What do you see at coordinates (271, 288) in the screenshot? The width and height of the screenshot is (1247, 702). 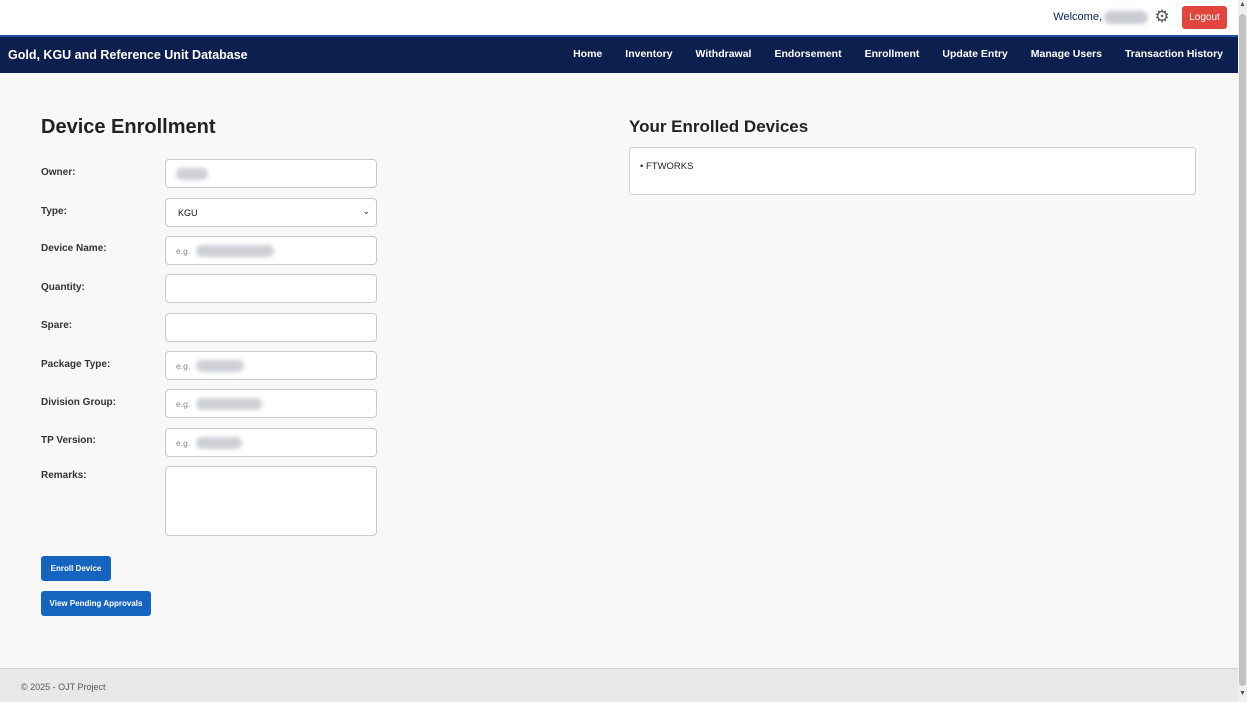 I see `quantity-field` at bounding box center [271, 288].